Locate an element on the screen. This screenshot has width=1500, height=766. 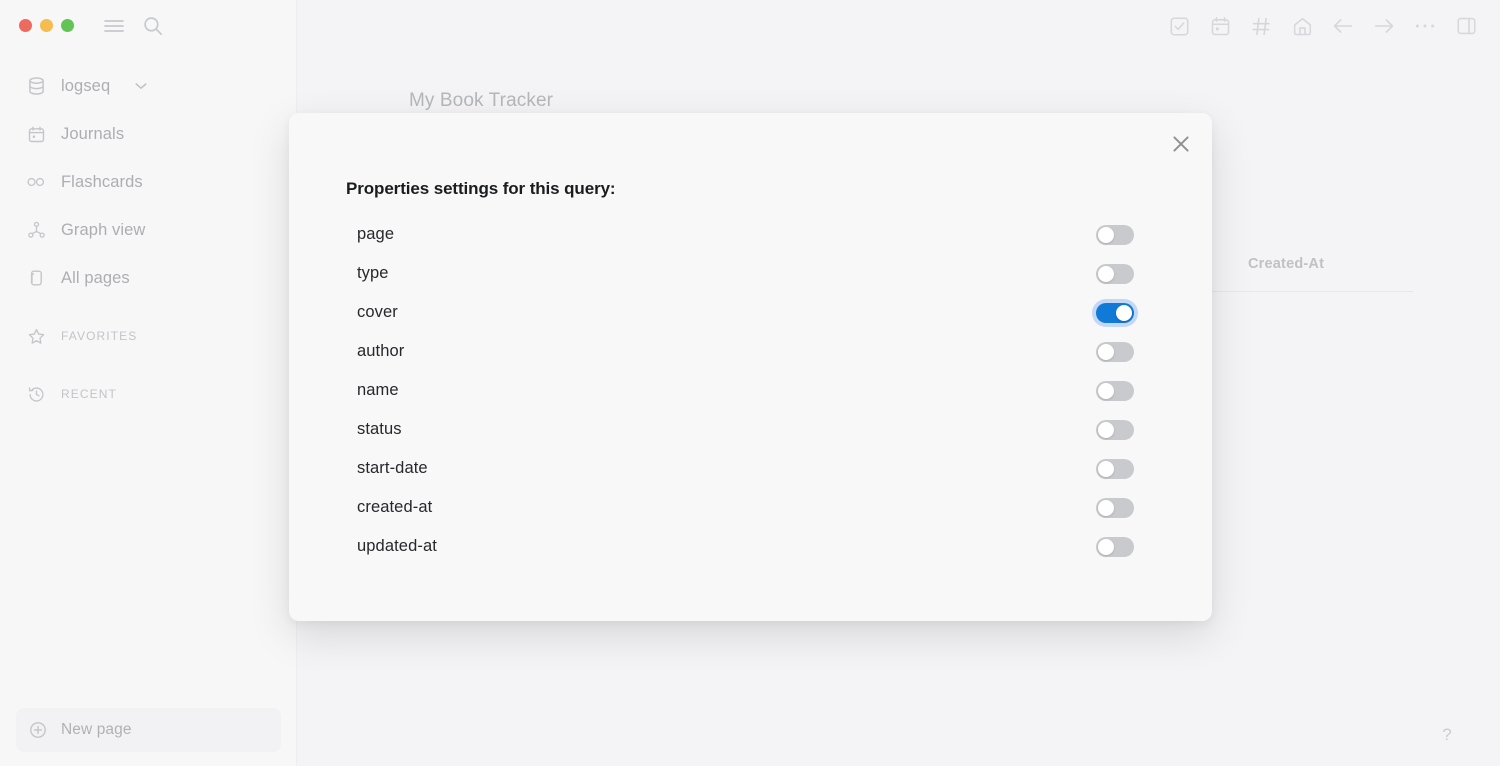
close-icon is located at coordinates (1181, 144).